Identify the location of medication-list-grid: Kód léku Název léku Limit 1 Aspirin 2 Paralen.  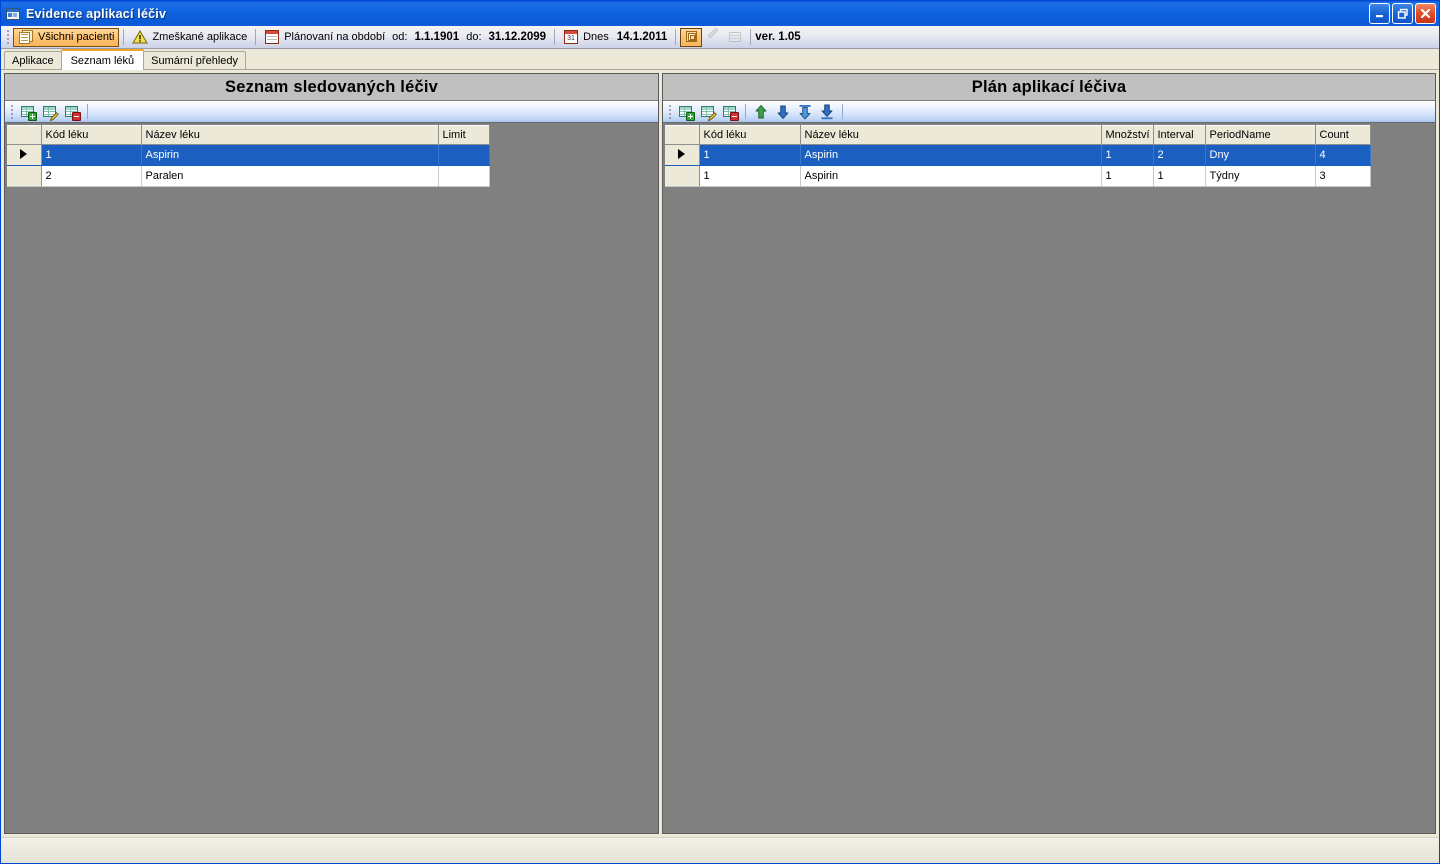
(248, 156).